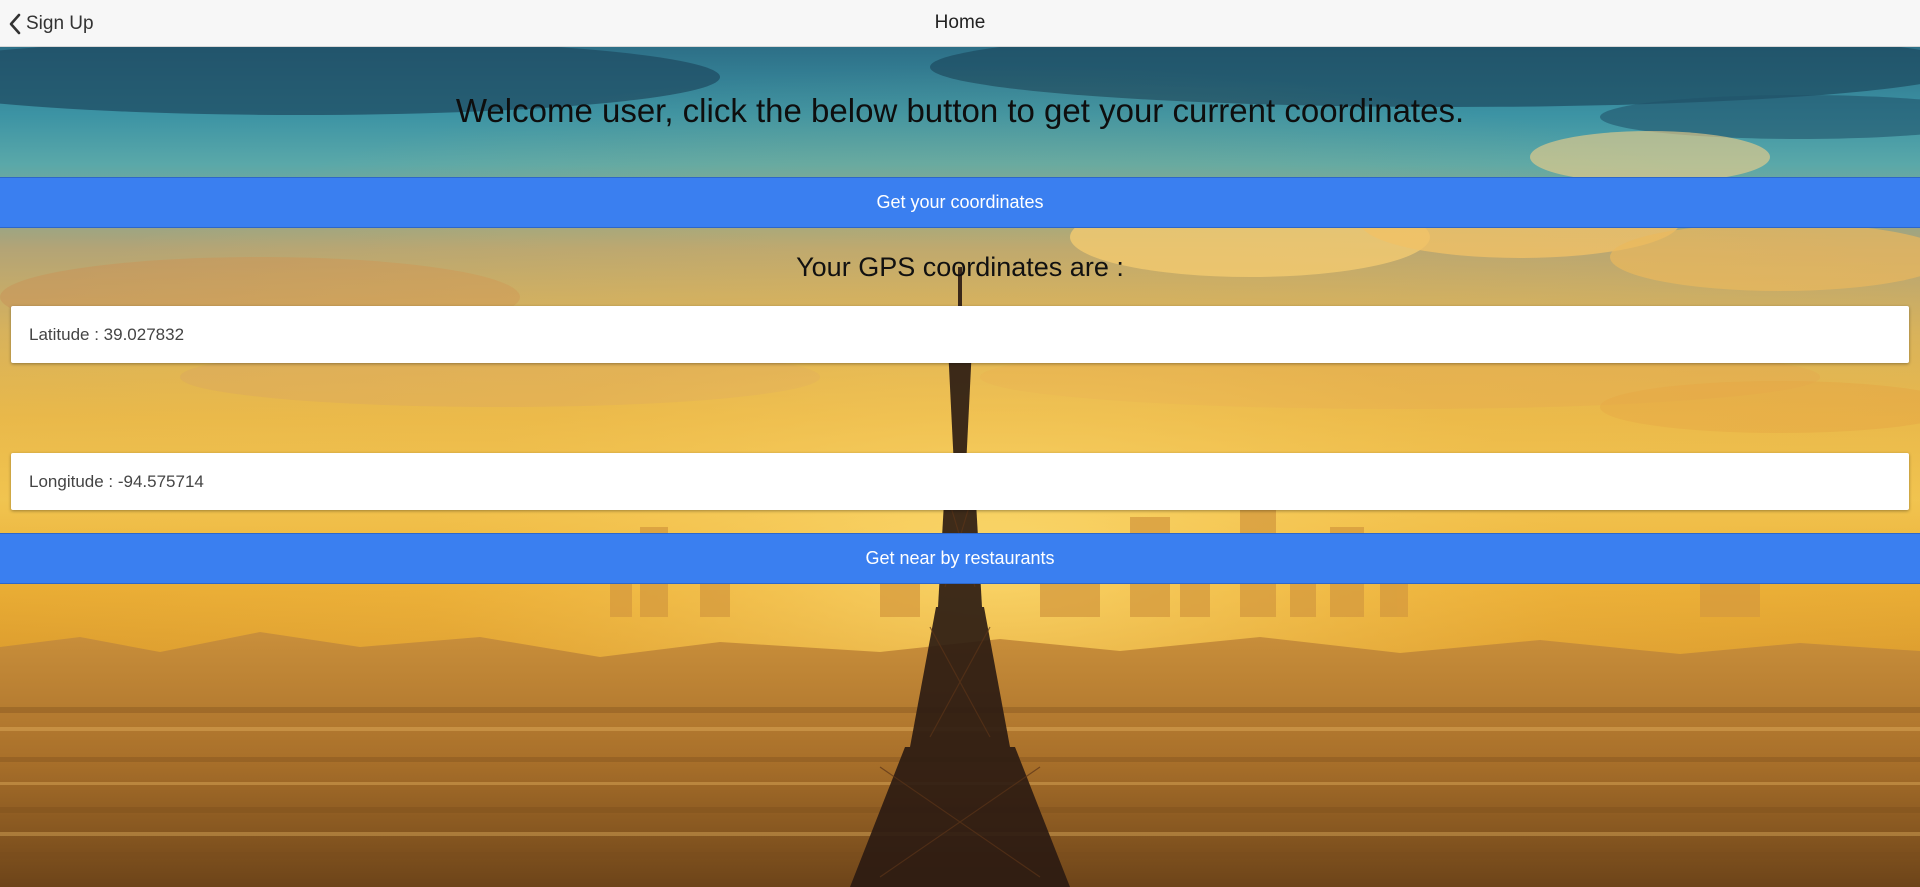 This screenshot has width=1920, height=887. I want to click on navbar: Sign Up Home, so click(960, 23).